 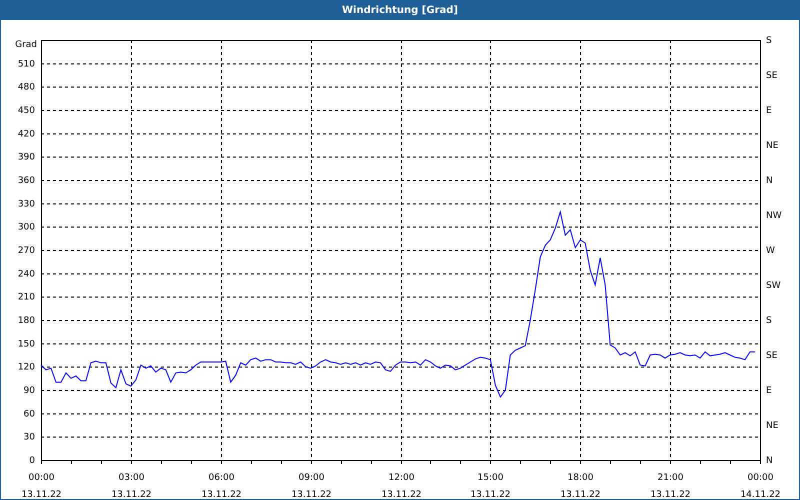 What do you see at coordinates (26, 181) in the screenshot?
I see `y-axis-label: 360` at bounding box center [26, 181].